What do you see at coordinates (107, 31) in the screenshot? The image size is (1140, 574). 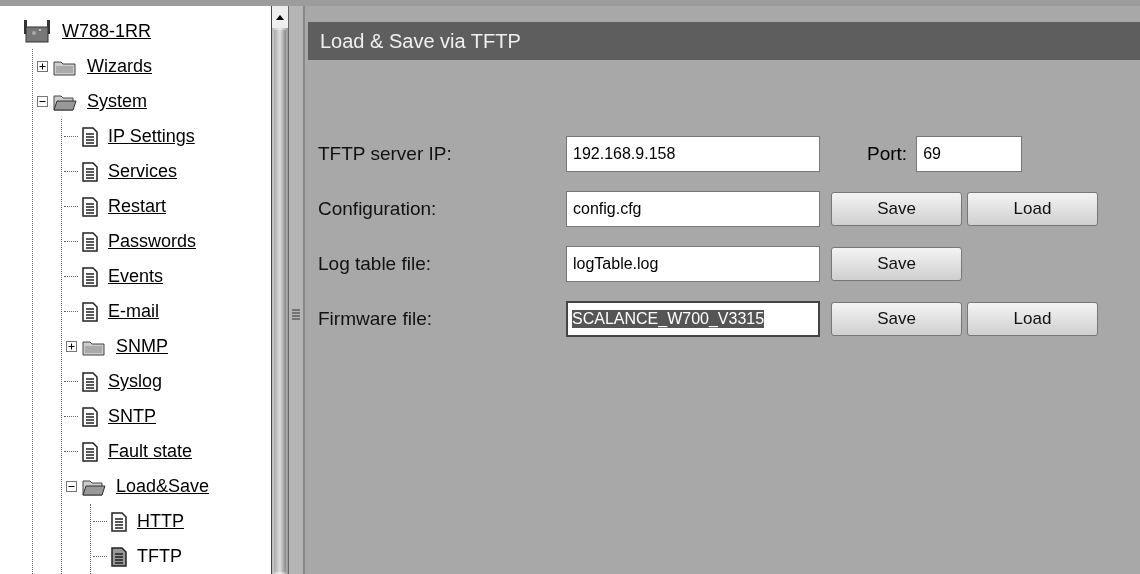 I see `tree-link: W788-1RR` at bounding box center [107, 31].